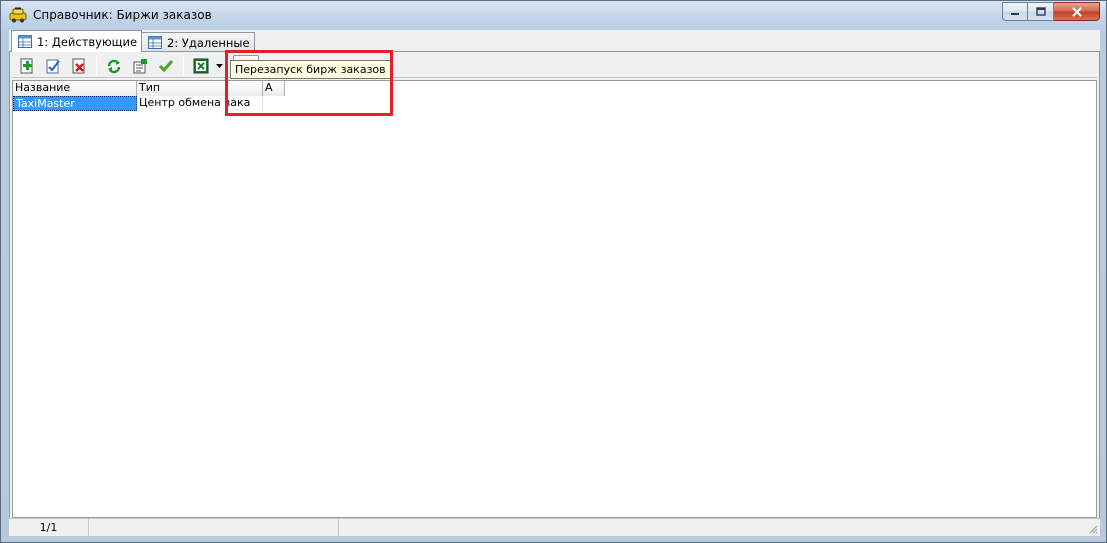  I want to click on status-bar: 1/1, so click(554, 527).